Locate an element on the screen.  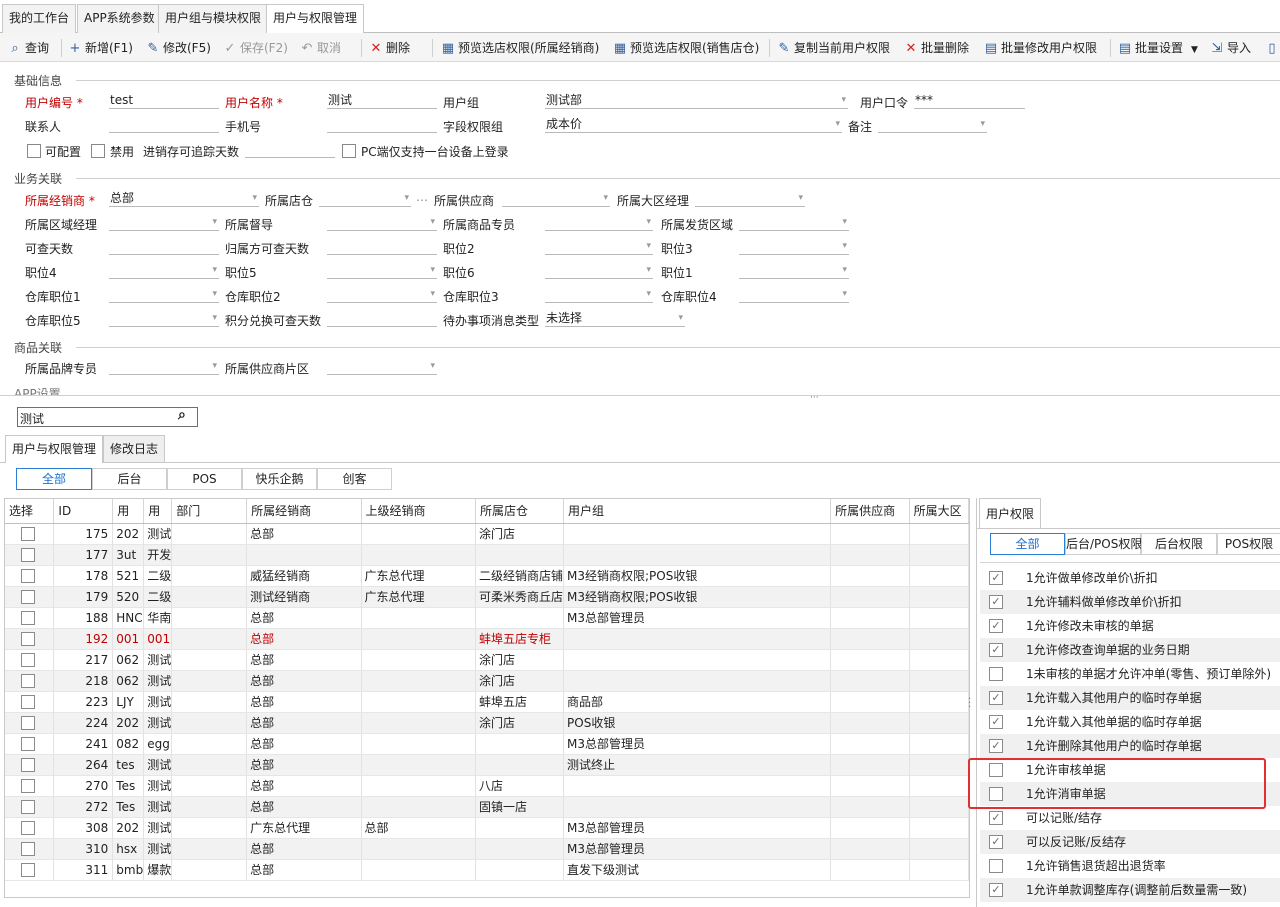
perm-filter-all: 全部 is located at coordinates (1027, 544).